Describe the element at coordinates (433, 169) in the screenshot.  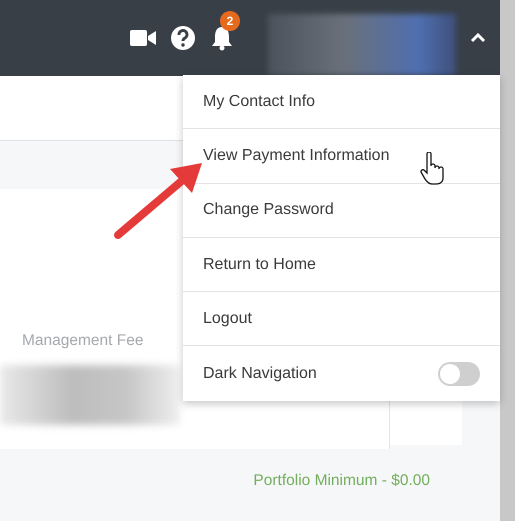
I see `hand-cursor-icon` at that location.